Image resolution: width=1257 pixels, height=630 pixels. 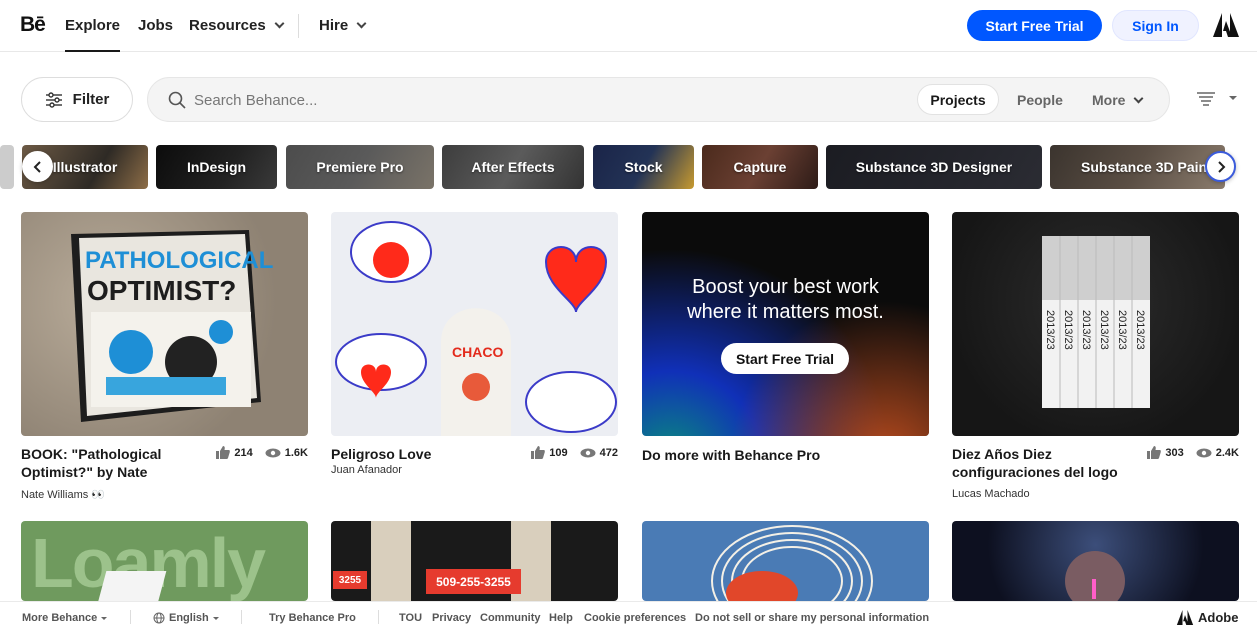 I want to click on device-shape, so click(x=131, y=586).